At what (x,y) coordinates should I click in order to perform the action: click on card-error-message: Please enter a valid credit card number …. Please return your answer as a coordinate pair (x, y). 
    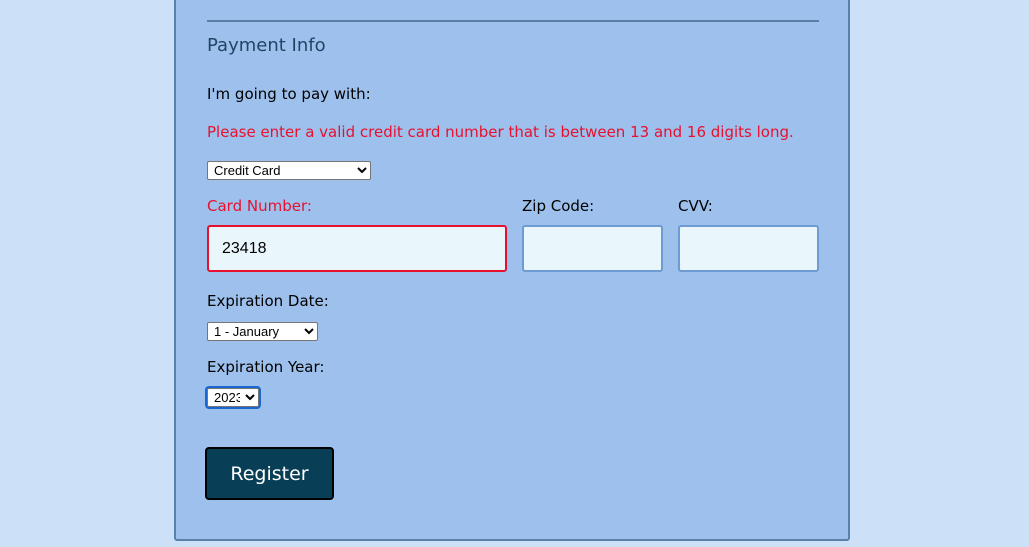
    Looking at the image, I should click on (500, 132).